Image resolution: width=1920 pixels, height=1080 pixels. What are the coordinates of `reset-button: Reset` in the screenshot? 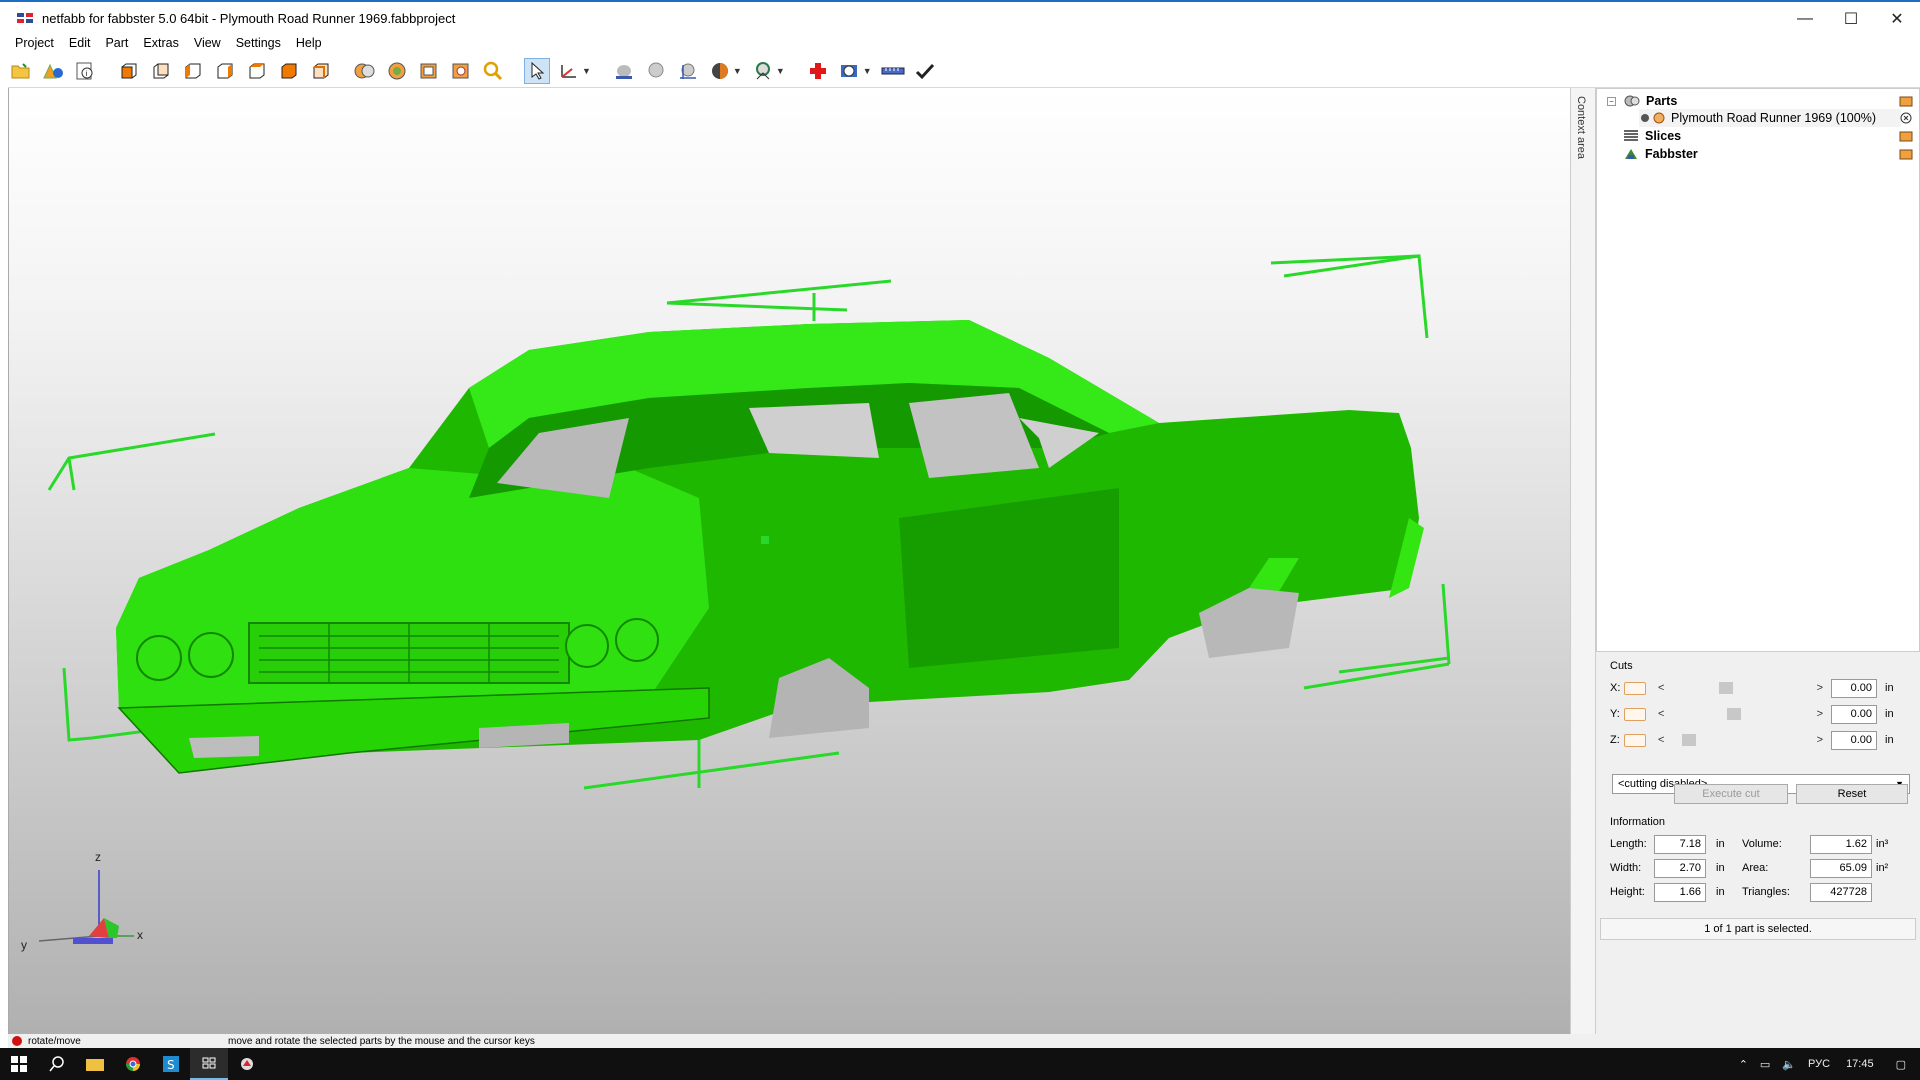 It's located at (1852, 794).